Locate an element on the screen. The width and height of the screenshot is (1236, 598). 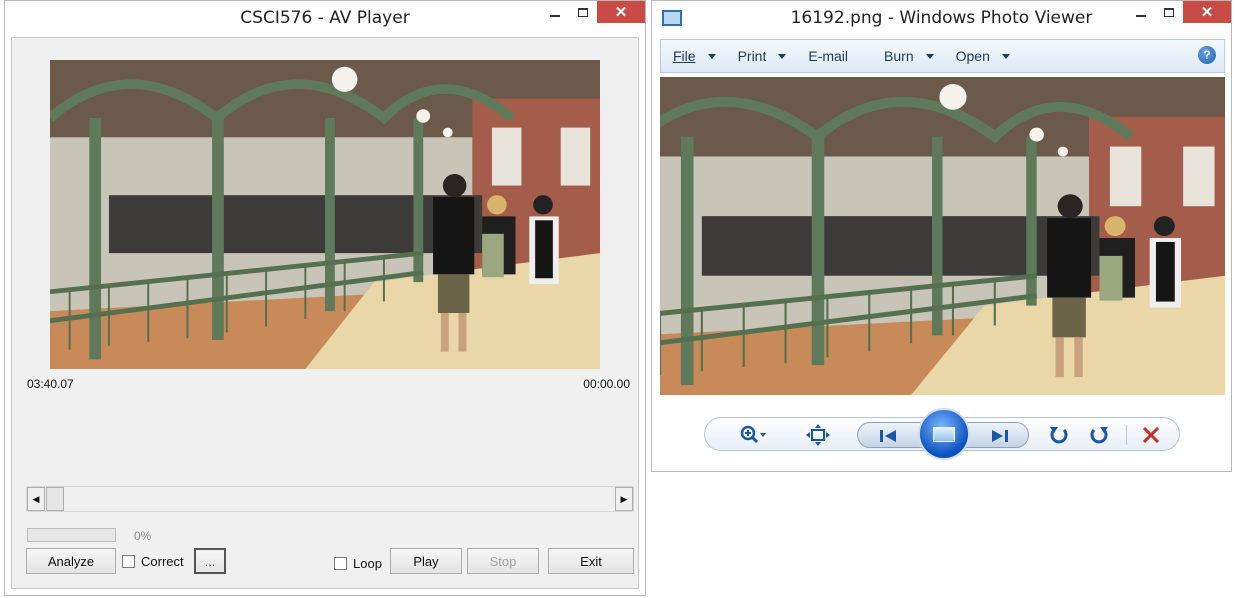
rotate-cw-icon is located at coordinates (1099, 435).